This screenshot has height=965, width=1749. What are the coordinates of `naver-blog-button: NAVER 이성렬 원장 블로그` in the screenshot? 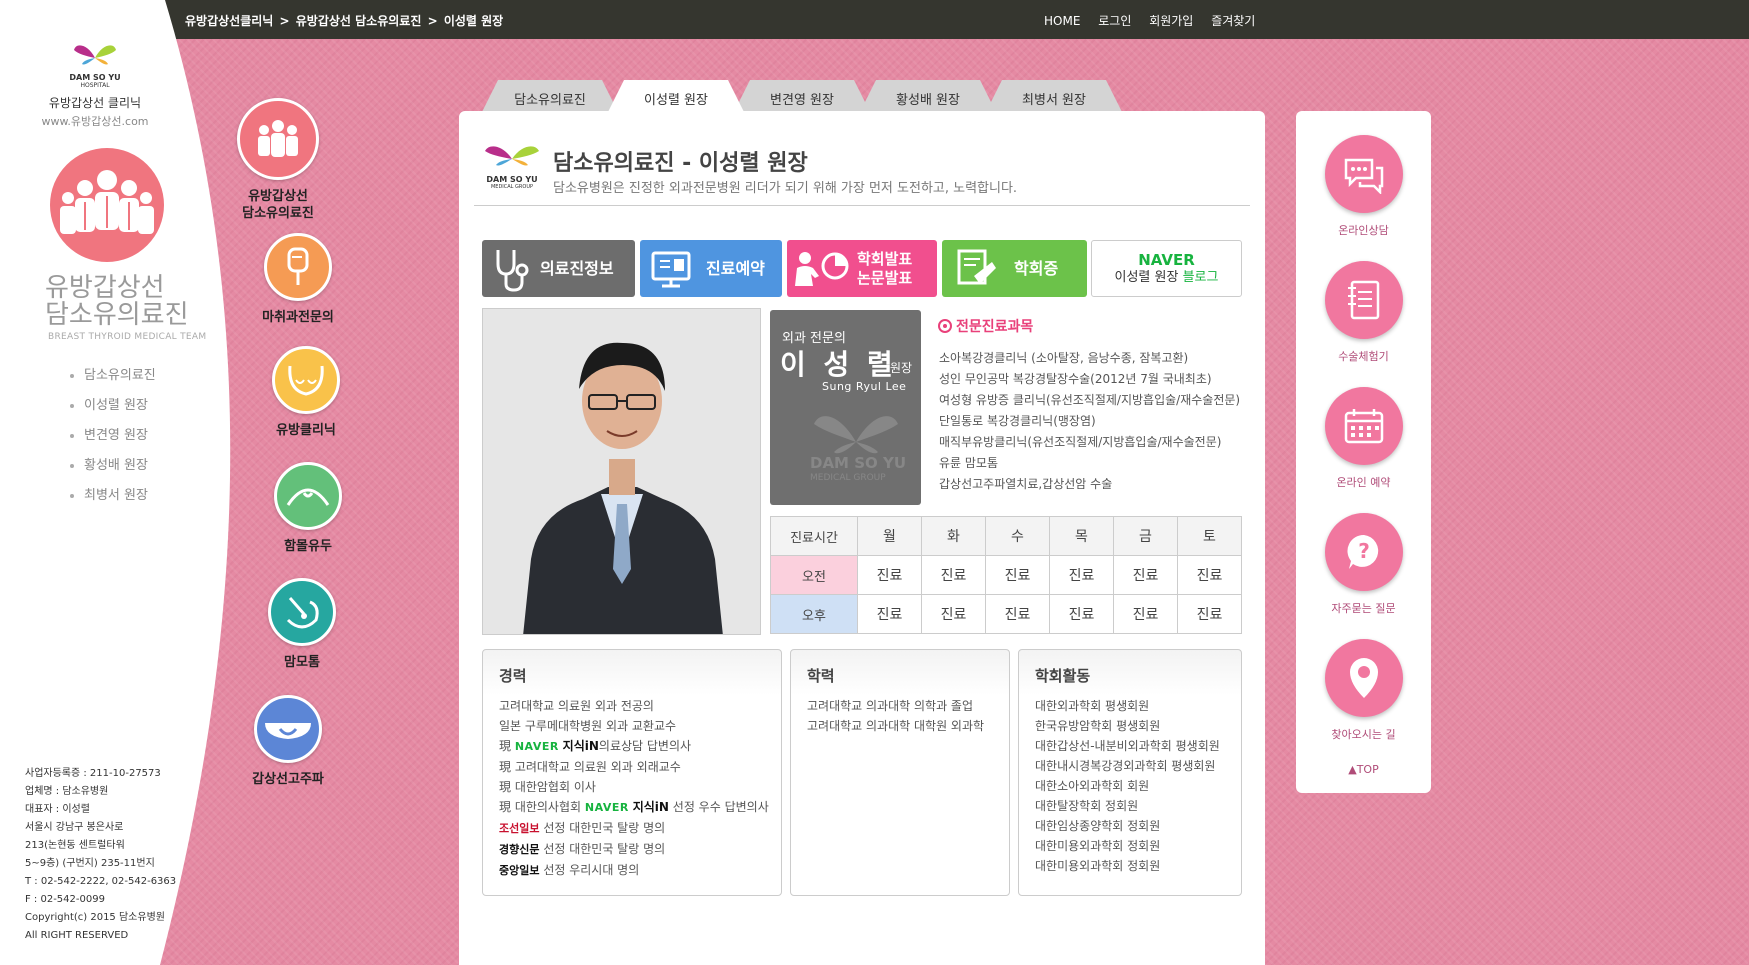 It's located at (1166, 268).